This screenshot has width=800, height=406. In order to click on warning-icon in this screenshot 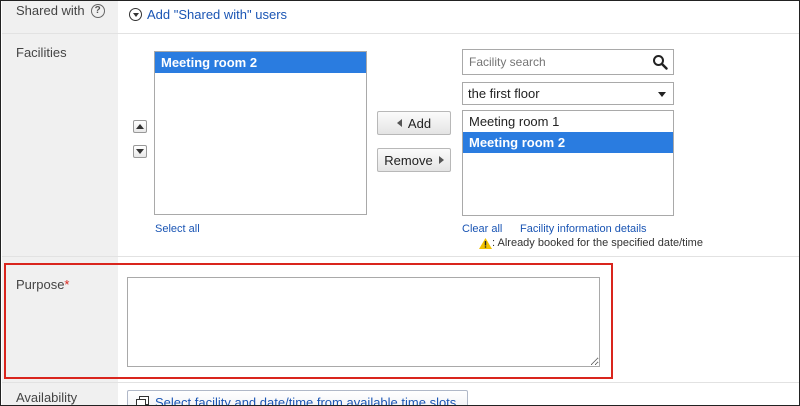, I will do `click(485, 243)`.